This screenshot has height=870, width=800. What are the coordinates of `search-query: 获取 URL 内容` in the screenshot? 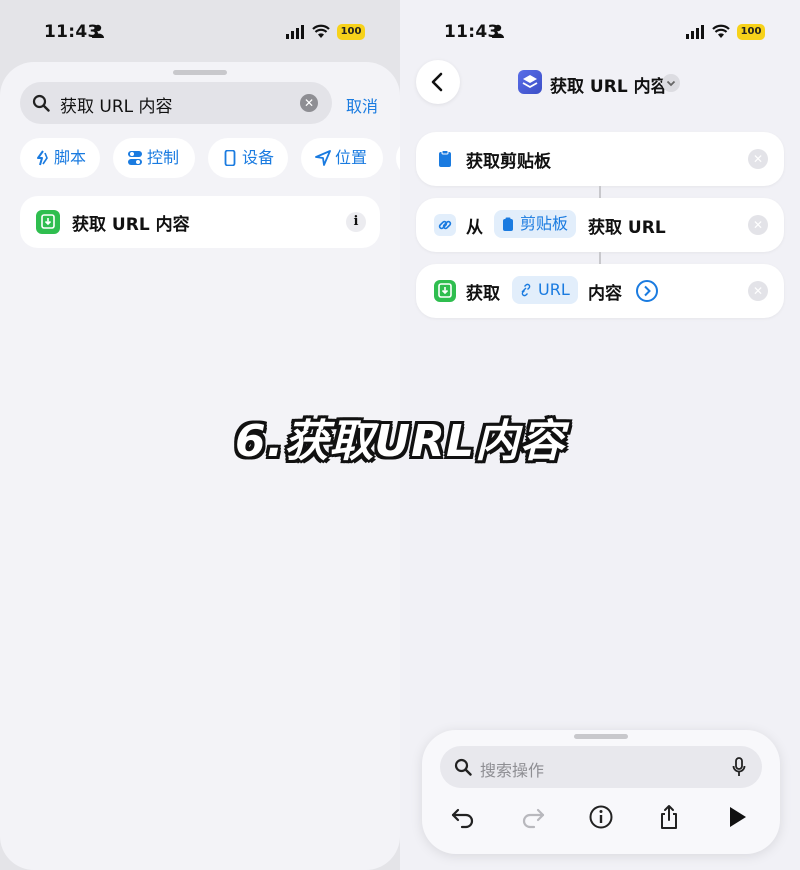 It's located at (116, 104).